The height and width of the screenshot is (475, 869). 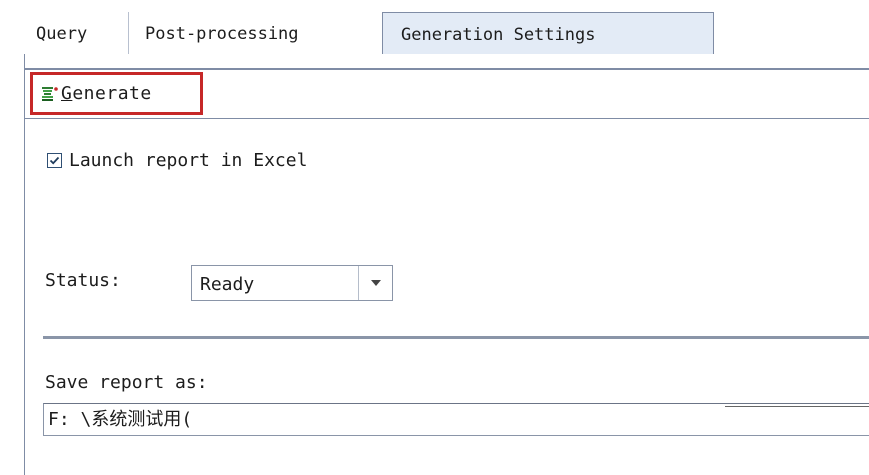 What do you see at coordinates (292, 283) in the screenshot?
I see `status-dropdown: Ready` at bounding box center [292, 283].